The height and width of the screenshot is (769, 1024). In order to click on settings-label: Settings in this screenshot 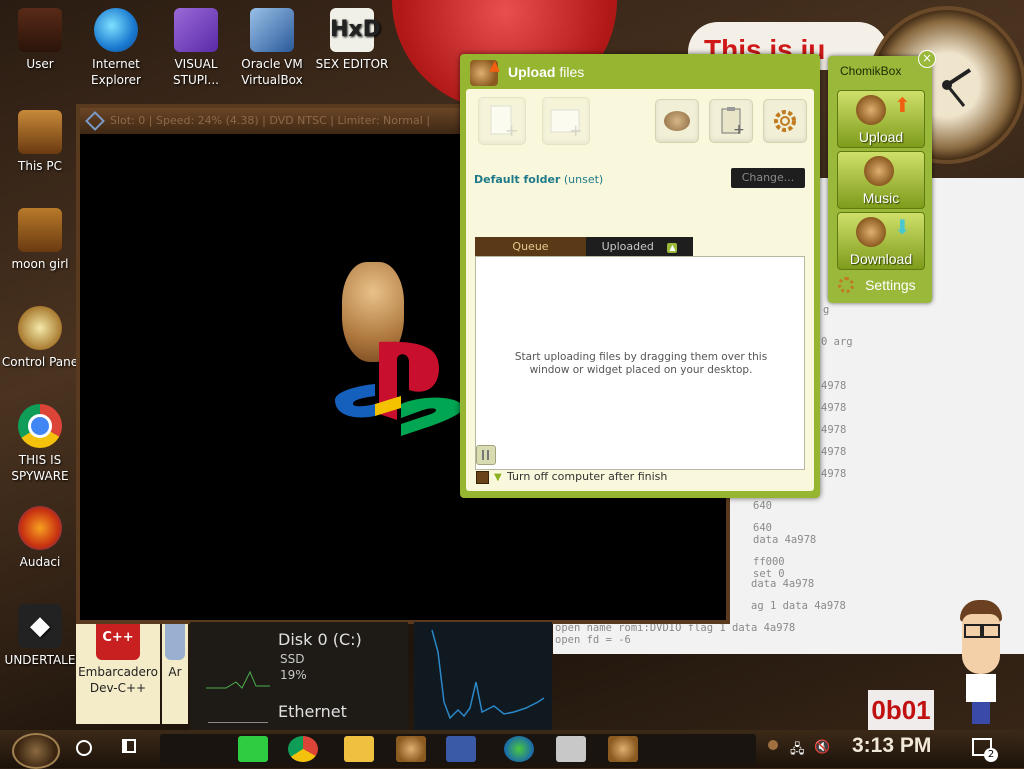, I will do `click(890, 284)`.